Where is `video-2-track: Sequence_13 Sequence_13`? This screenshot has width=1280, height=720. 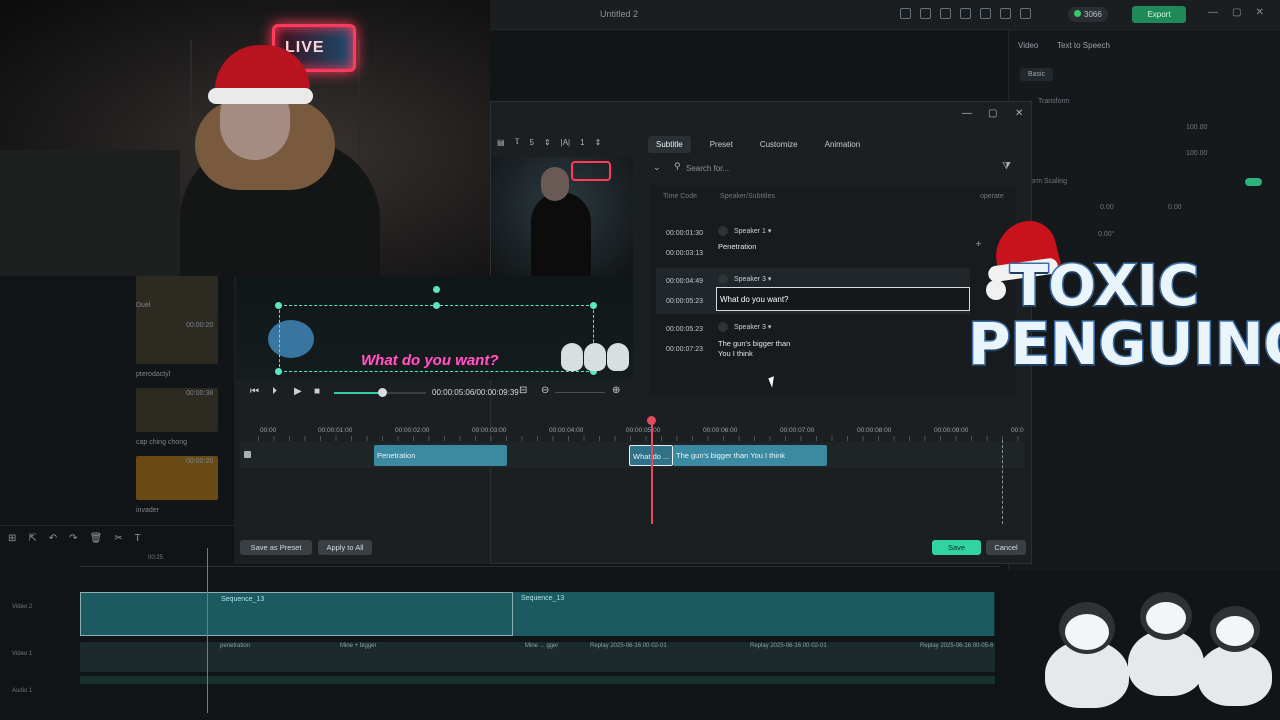
video-2-track: Sequence_13 Sequence_13 is located at coordinates (537, 614).